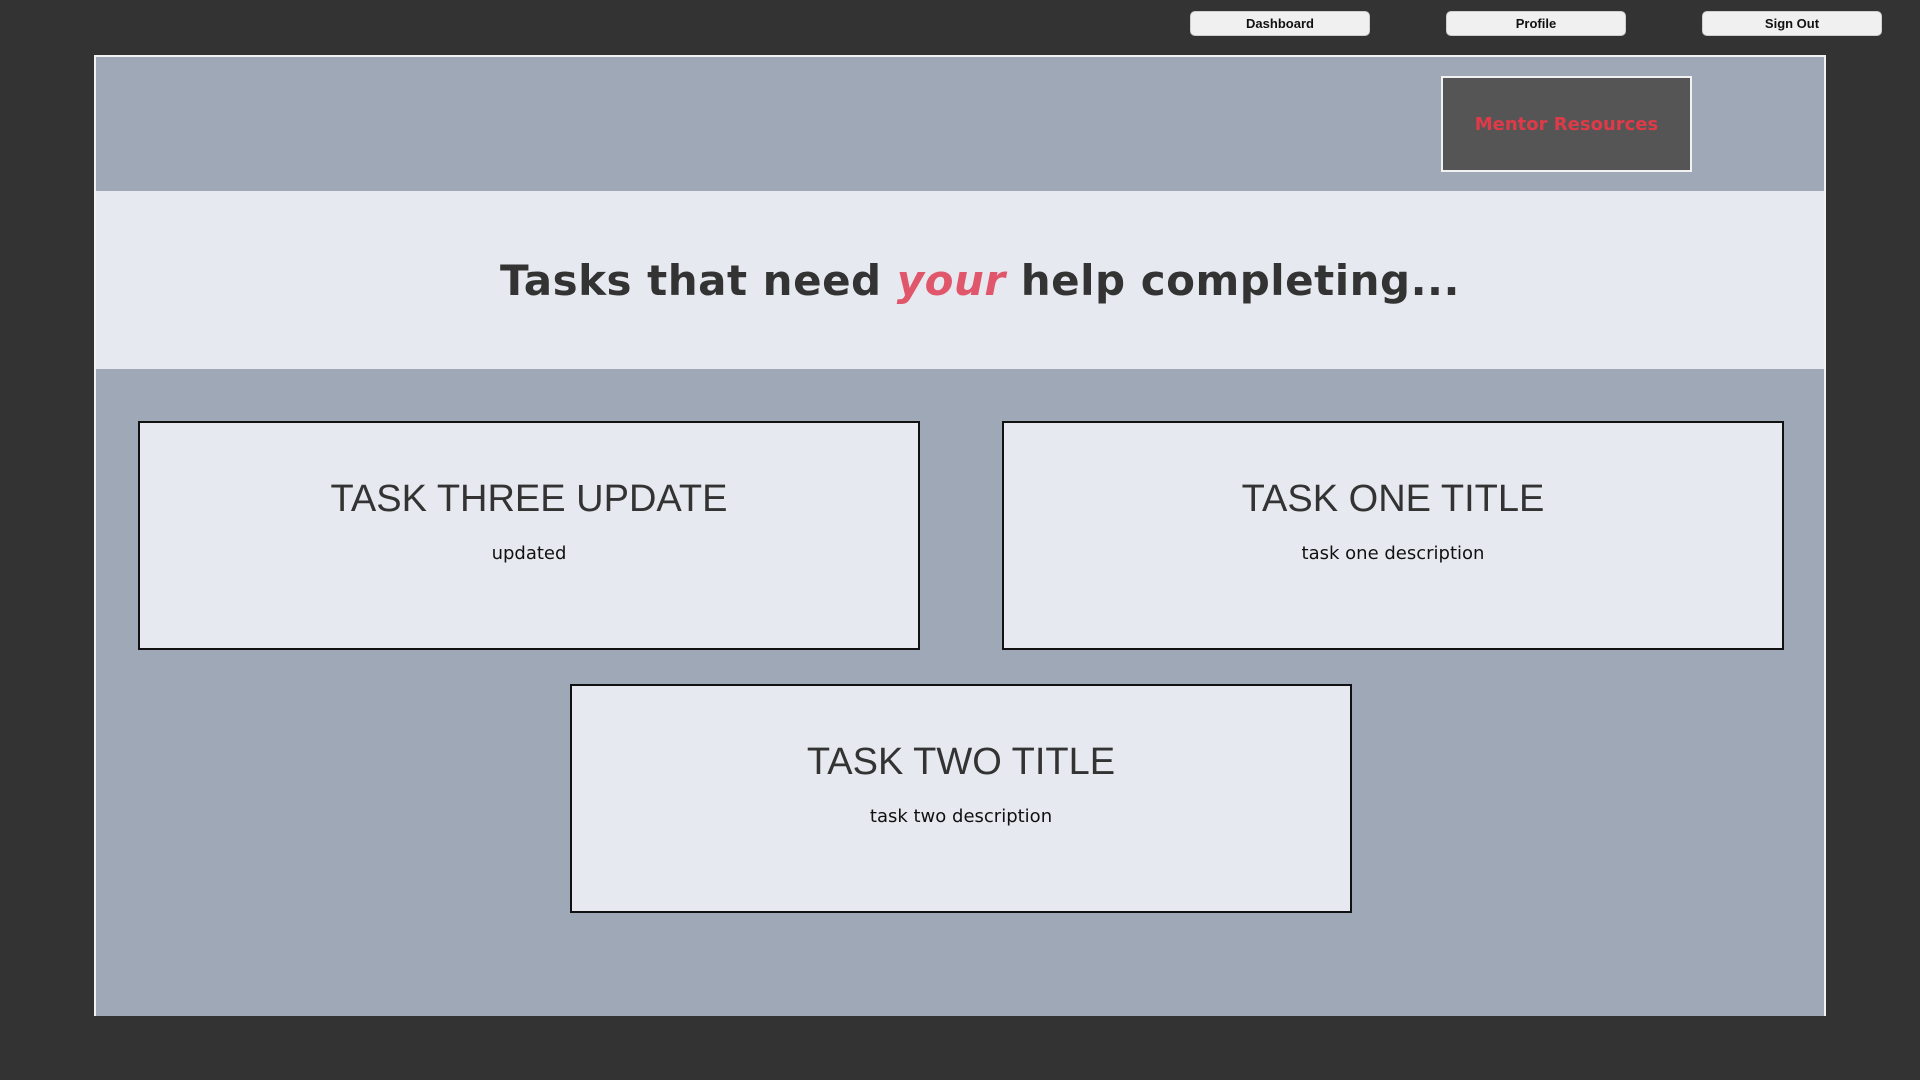 Image resolution: width=1920 pixels, height=1080 pixels. What do you see at coordinates (698, 280) in the screenshot?
I see `page-title-prefix: Tasks that need` at bounding box center [698, 280].